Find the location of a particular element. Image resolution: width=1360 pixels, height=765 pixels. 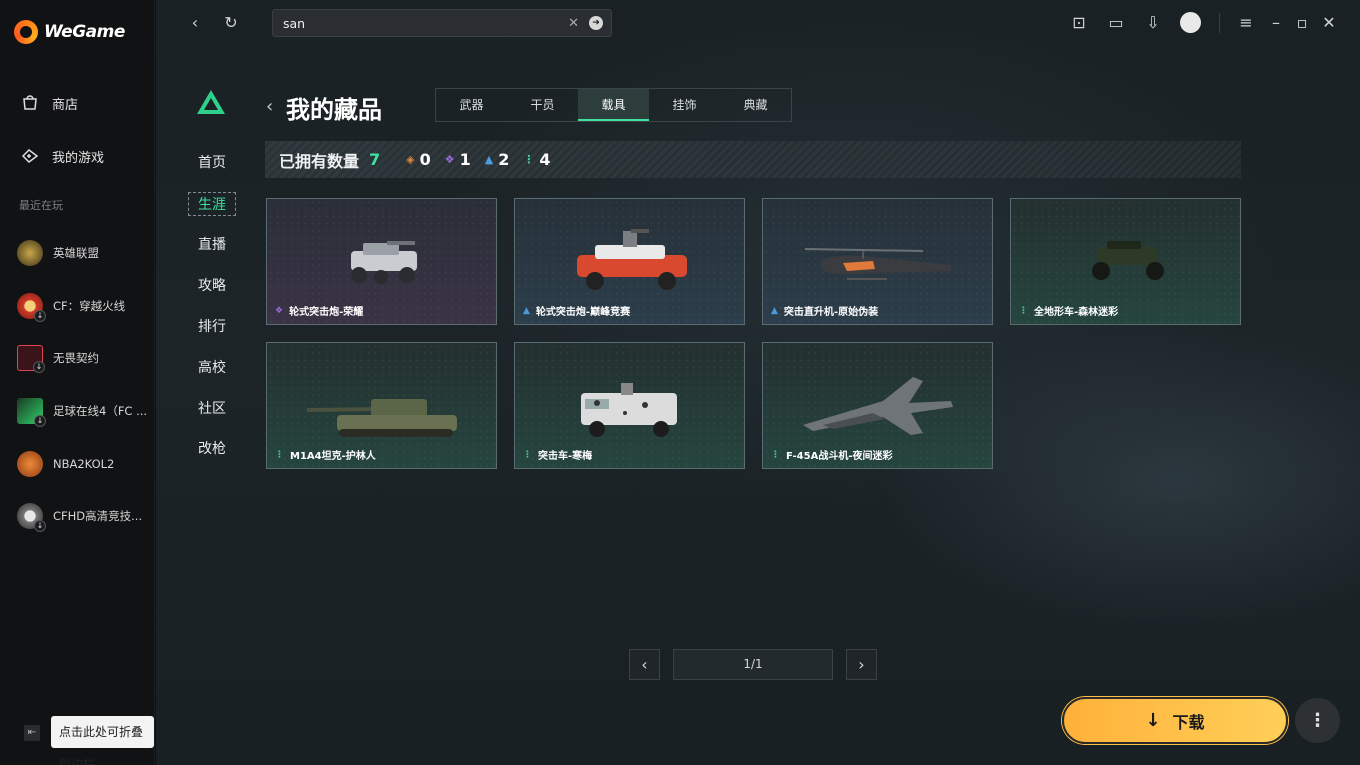

sidebar-item-label: 我的游戏 is located at coordinates (78, 158).